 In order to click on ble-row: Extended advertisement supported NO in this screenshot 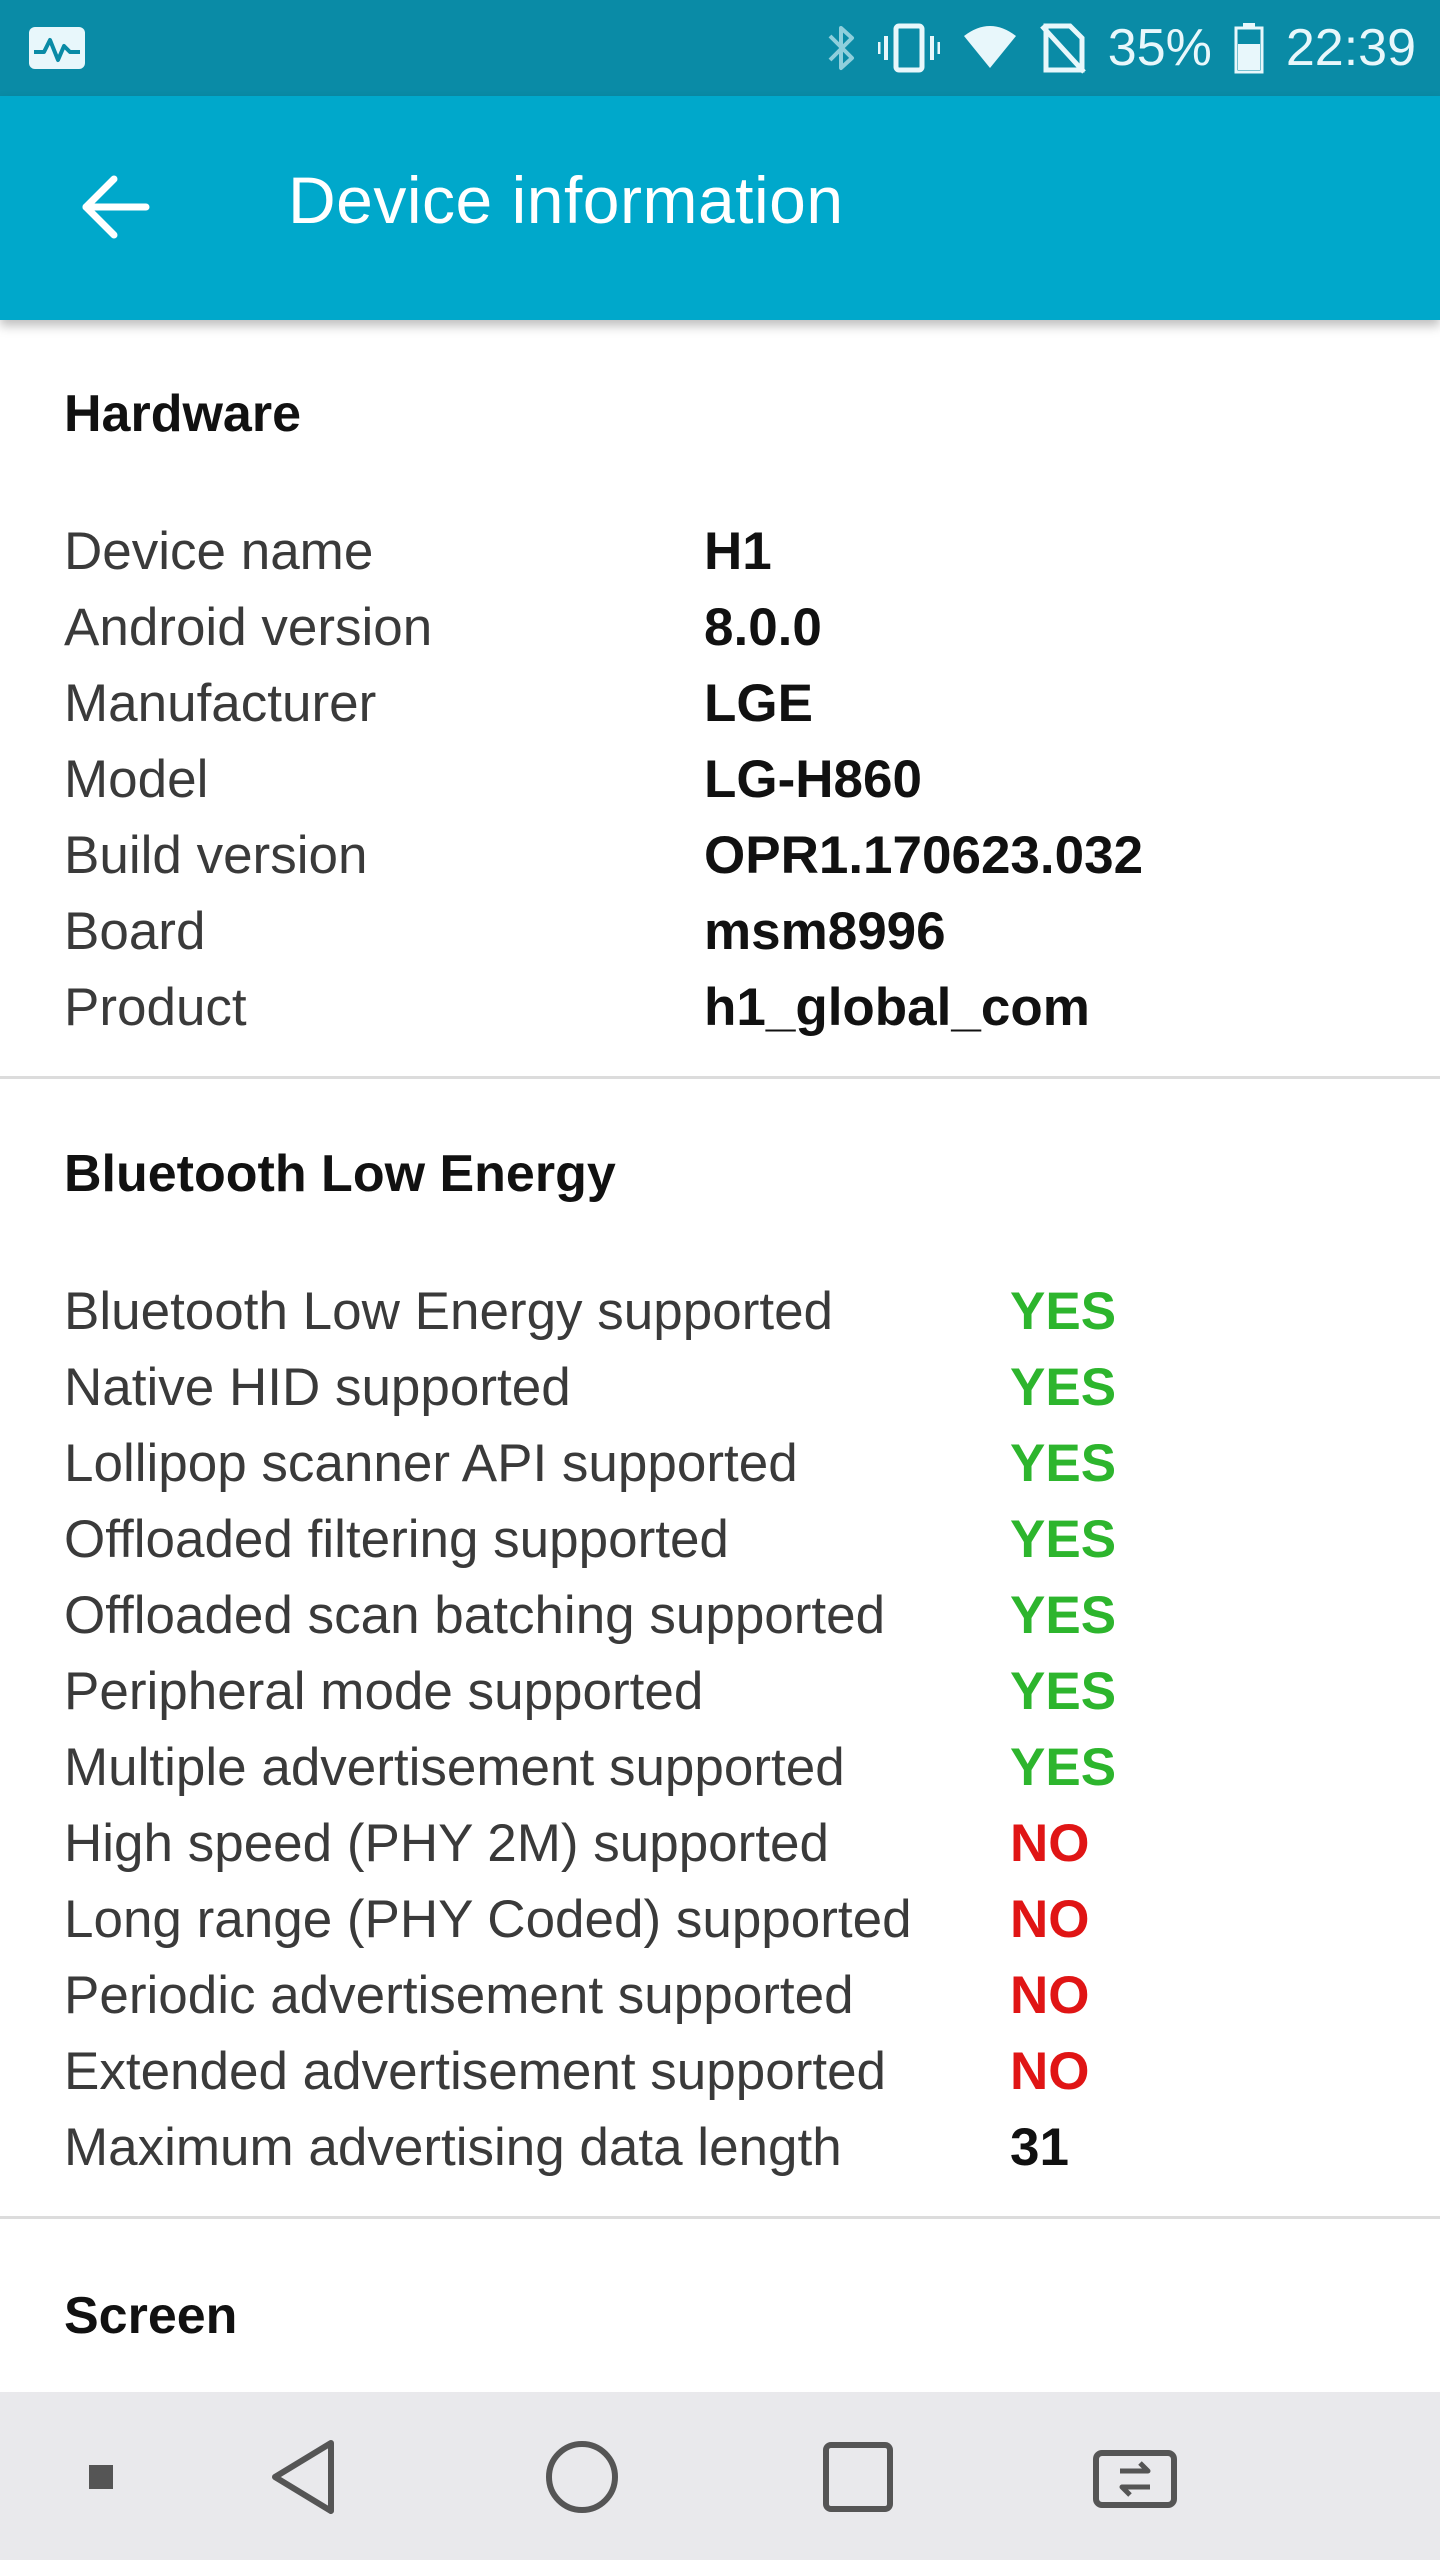, I will do `click(720, 2072)`.